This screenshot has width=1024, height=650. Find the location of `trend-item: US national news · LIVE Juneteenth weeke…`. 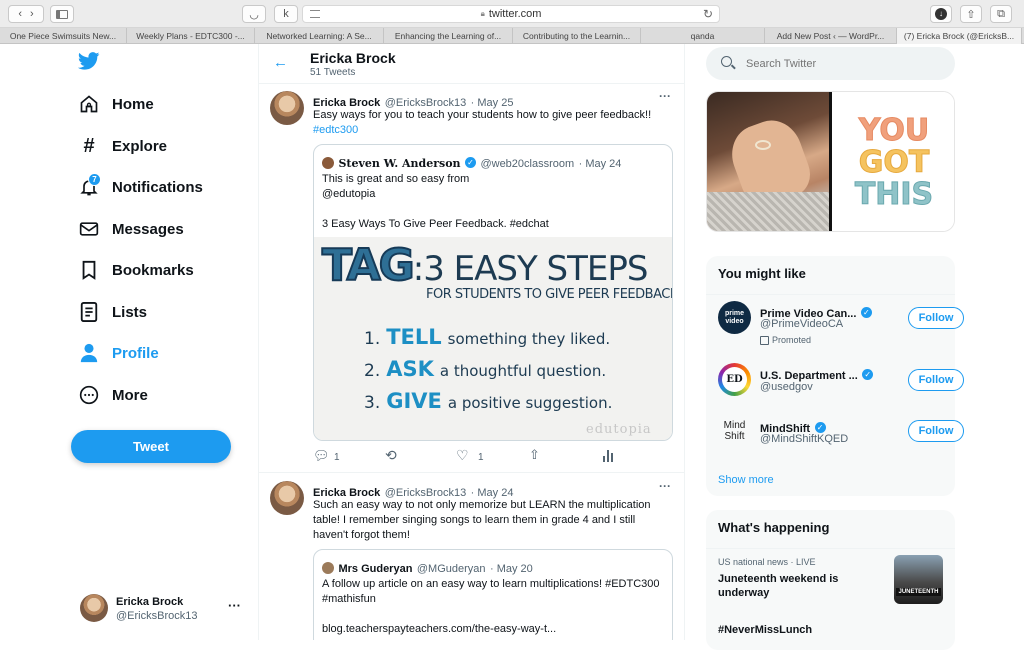

trend-item: US national news · LIVE Juneteenth weeke… is located at coordinates (830, 580).